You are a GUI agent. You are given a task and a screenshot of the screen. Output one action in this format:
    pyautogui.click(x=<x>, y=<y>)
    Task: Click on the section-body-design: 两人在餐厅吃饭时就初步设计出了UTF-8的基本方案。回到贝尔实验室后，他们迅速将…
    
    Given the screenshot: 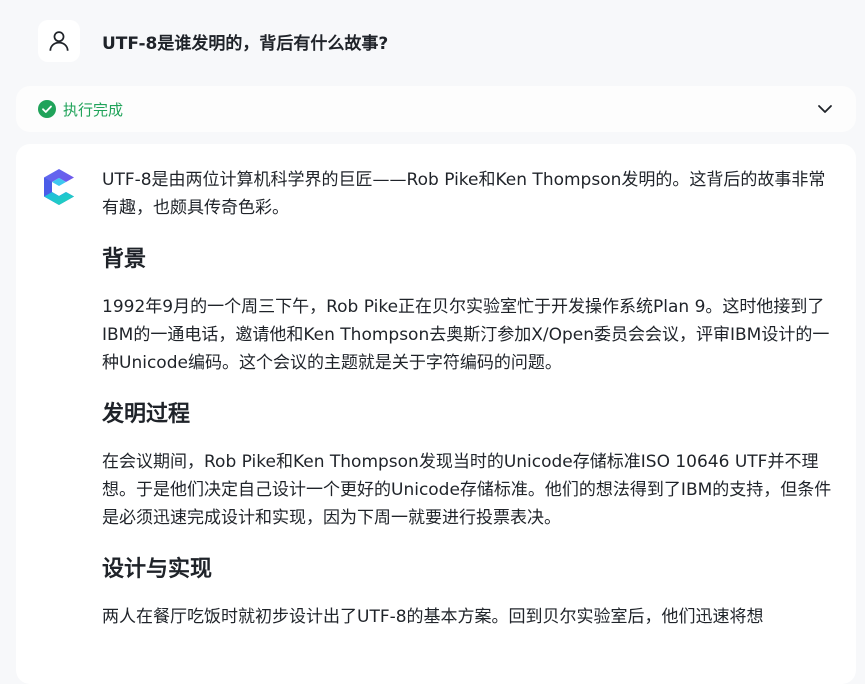 What is the action you would take?
    pyautogui.click(x=433, y=617)
    